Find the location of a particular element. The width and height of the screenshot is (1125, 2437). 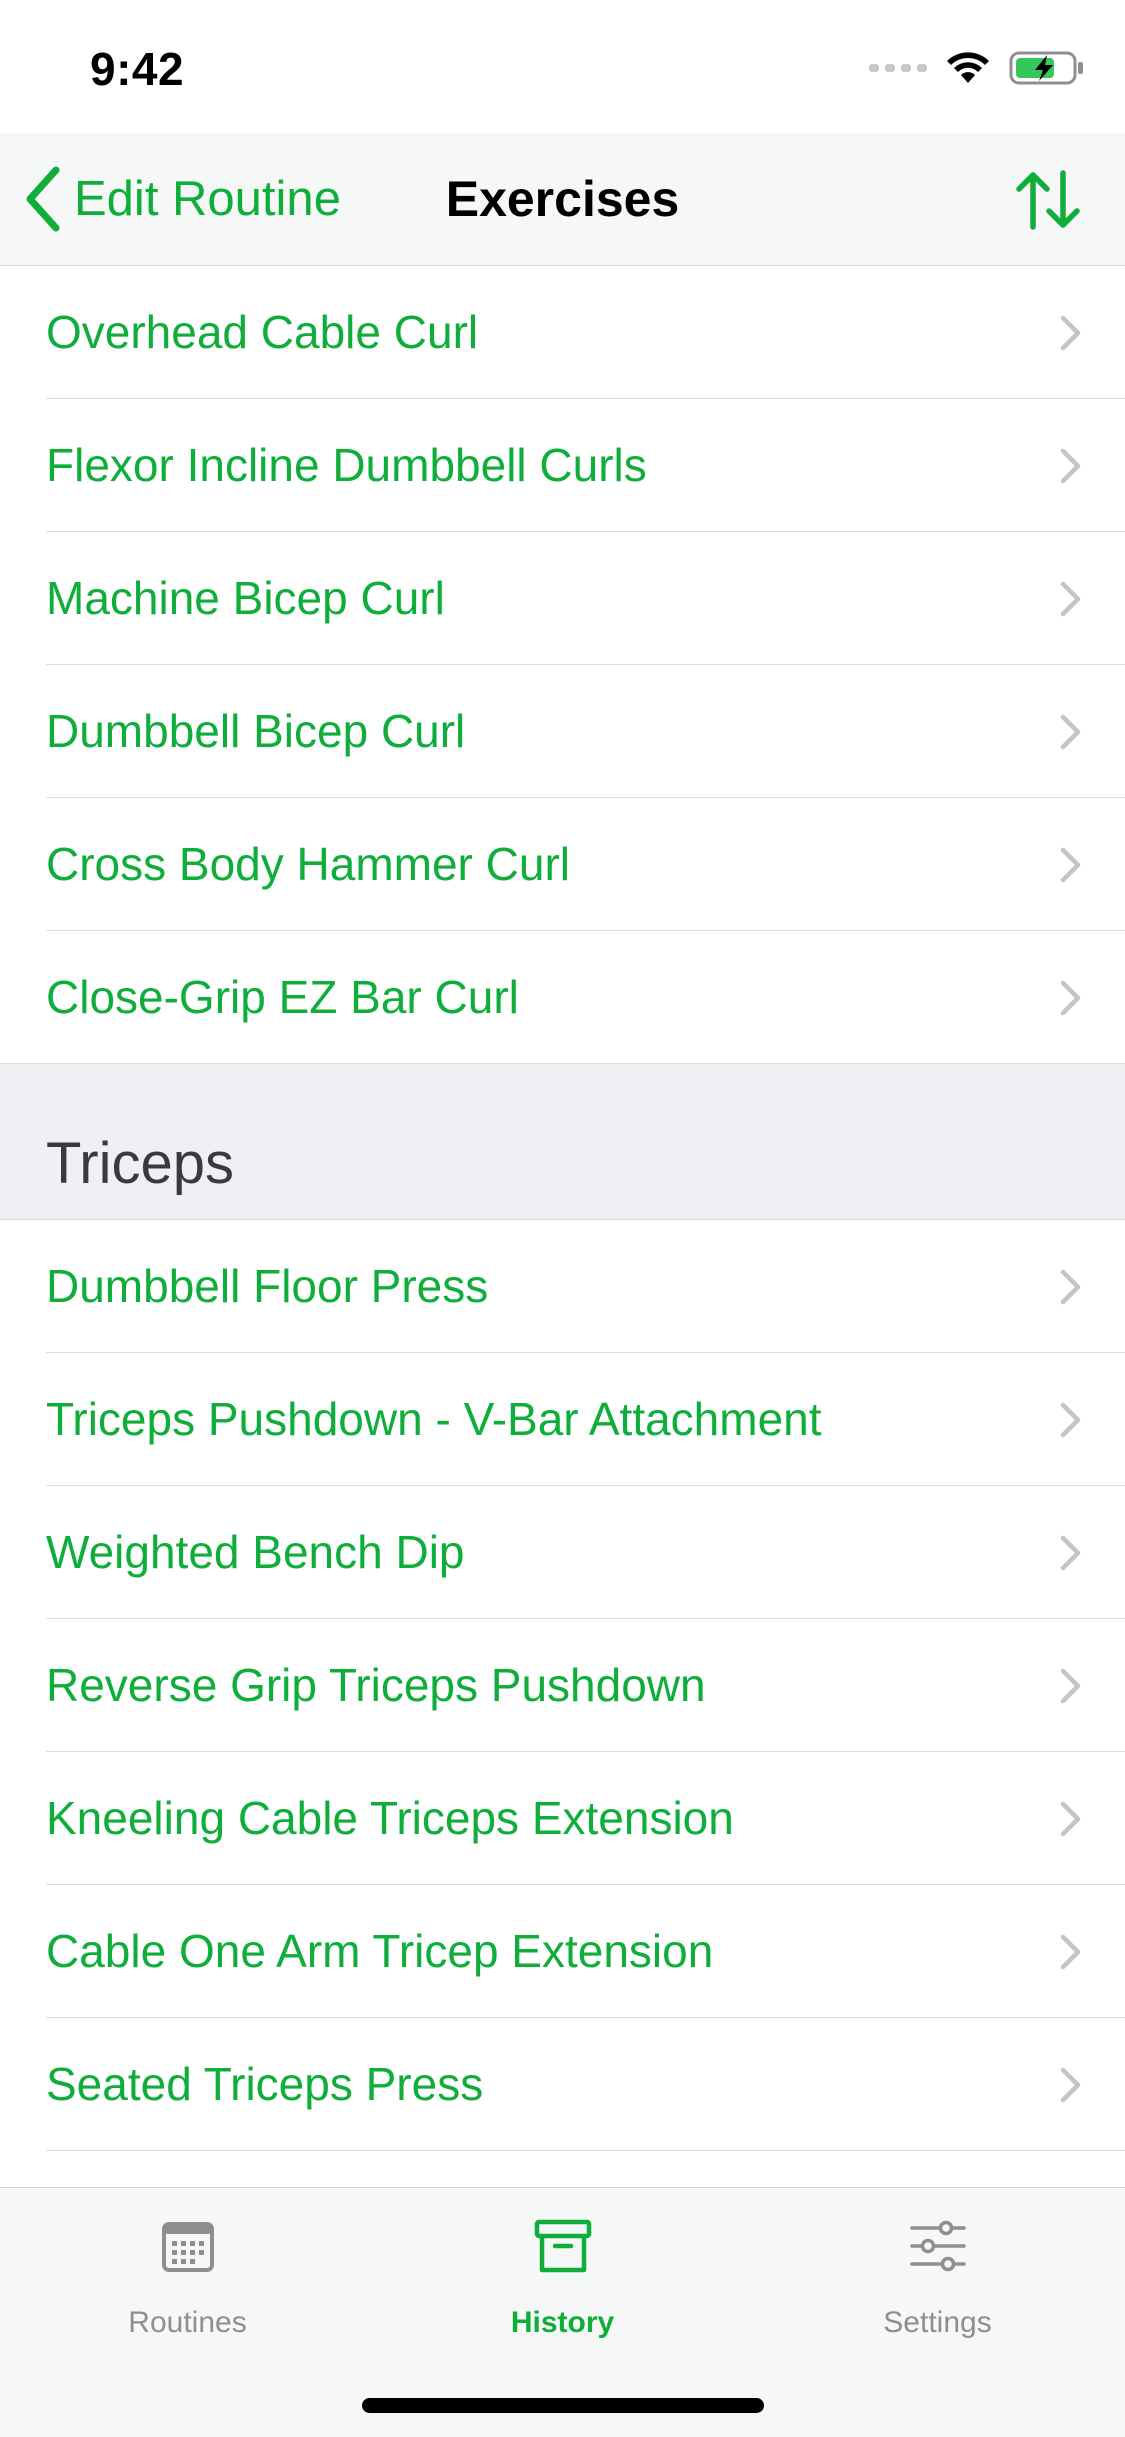

sliders-icon is located at coordinates (937, 2246).